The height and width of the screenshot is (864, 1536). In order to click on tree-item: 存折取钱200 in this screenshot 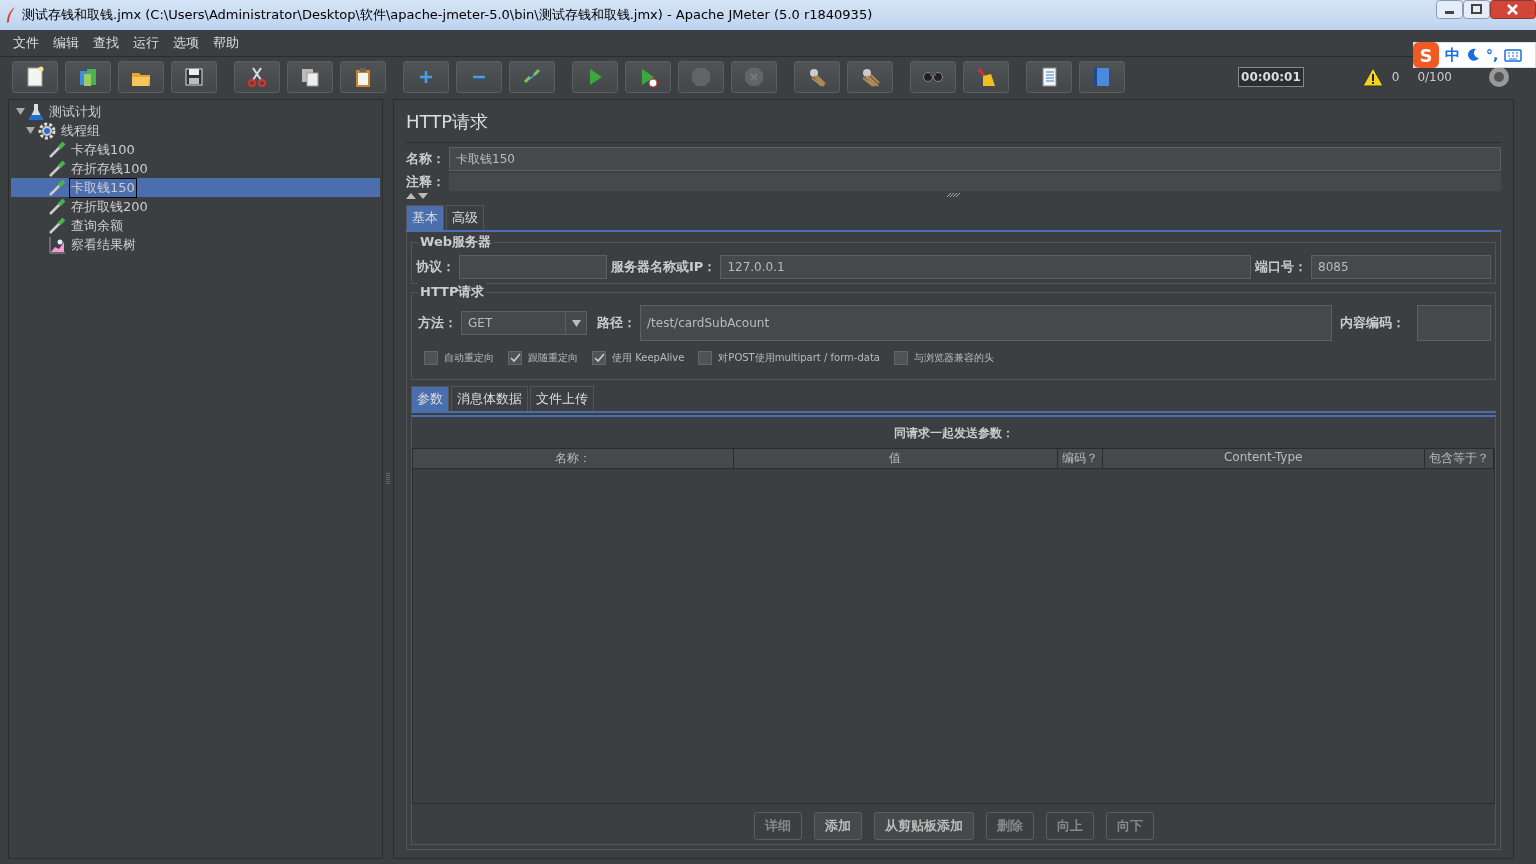, I will do `click(195, 206)`.